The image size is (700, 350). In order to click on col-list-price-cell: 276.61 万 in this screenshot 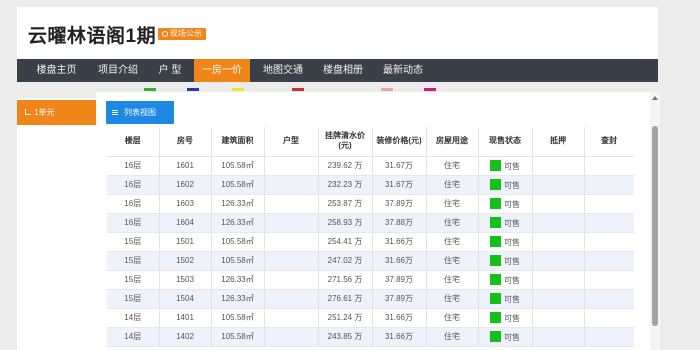, I will do `click(345, 299)`.